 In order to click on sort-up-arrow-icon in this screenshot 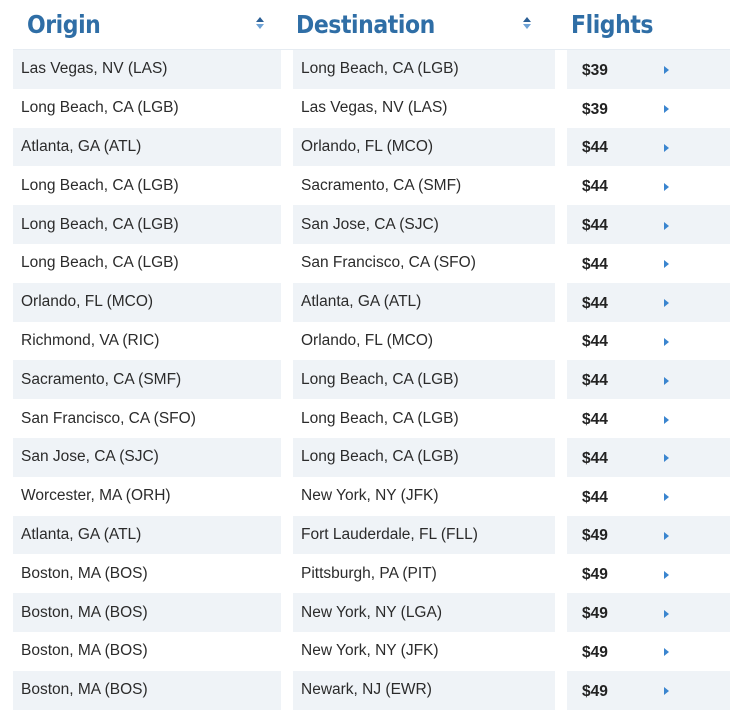, I will do `click(260, 19)`.